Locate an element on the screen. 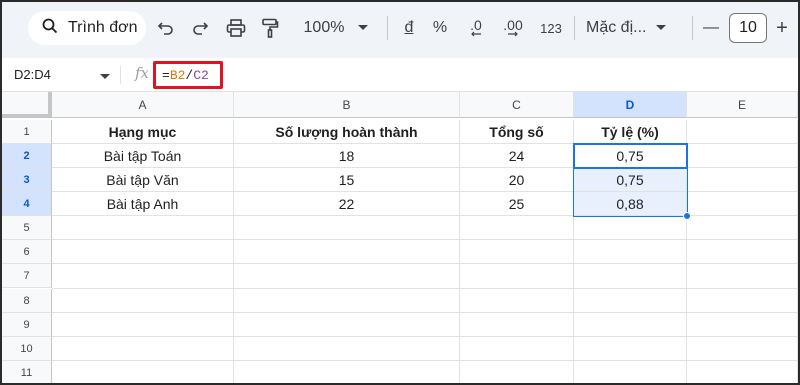  cell-a4: Bài tập Anh is located at coordinates (143, 204).